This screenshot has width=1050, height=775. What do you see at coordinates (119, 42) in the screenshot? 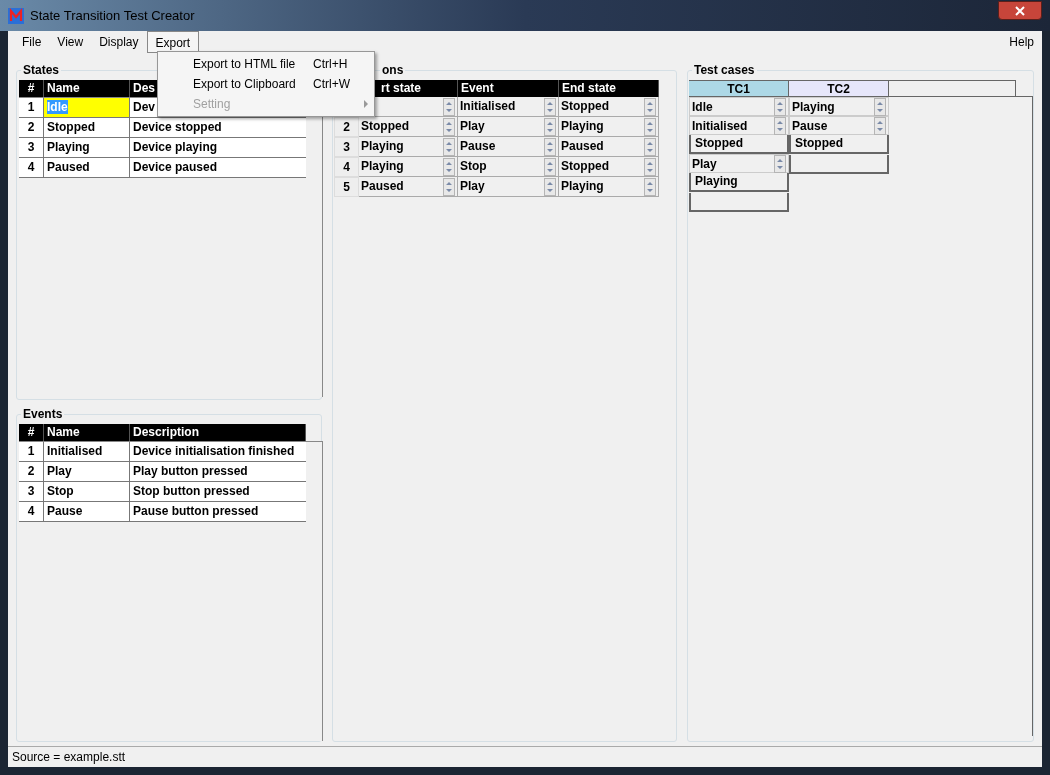
I see `menu-item: Display` at bounding box center [119, 42].